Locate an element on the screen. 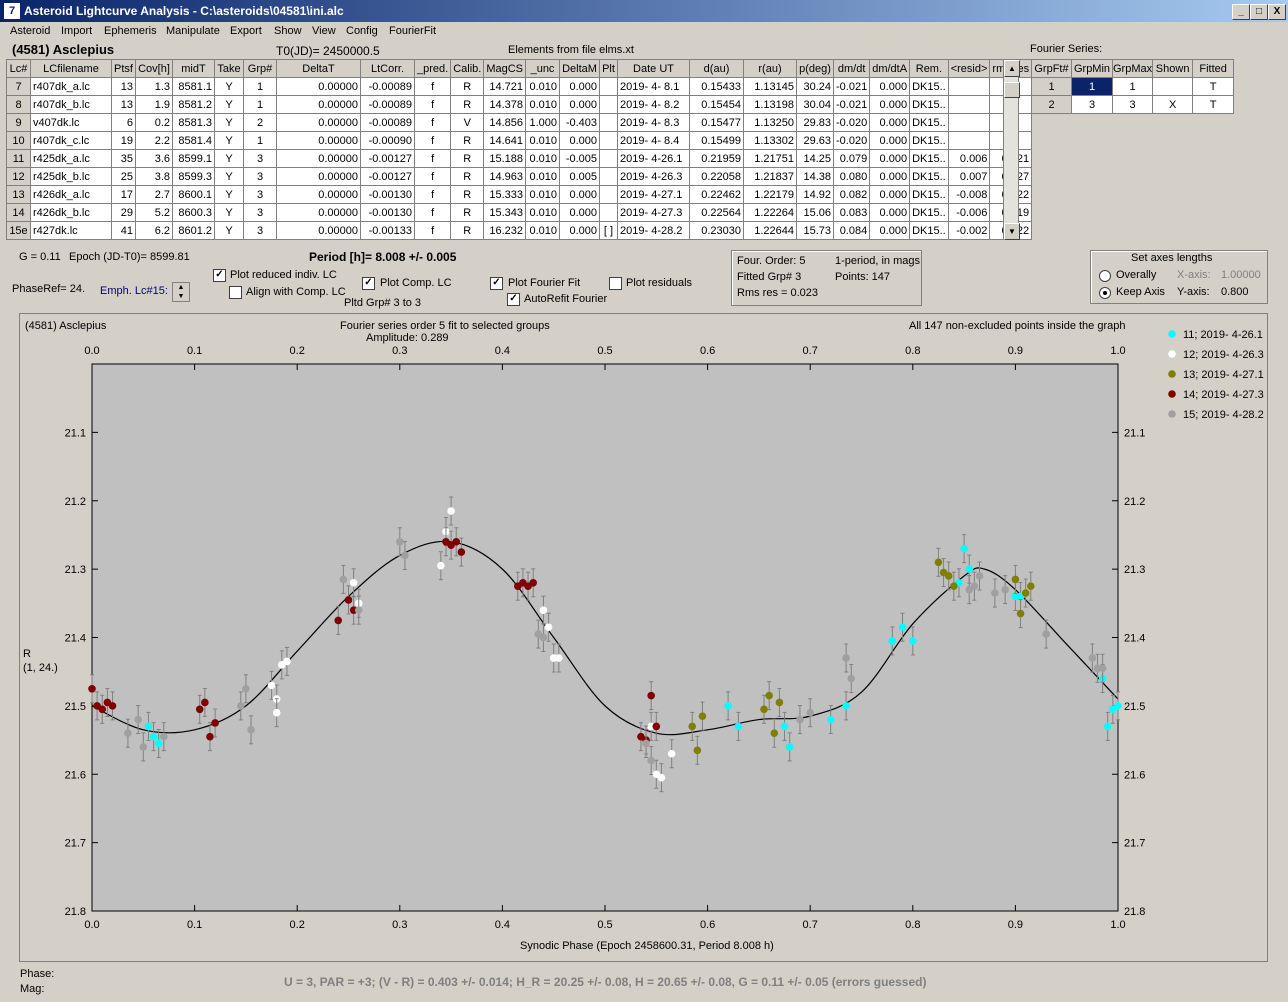 Image resolution: width=1288 pixels, height=1002 pixels. table-cell: 2019- 4- 8.1 is located at coordinates (654, 86).